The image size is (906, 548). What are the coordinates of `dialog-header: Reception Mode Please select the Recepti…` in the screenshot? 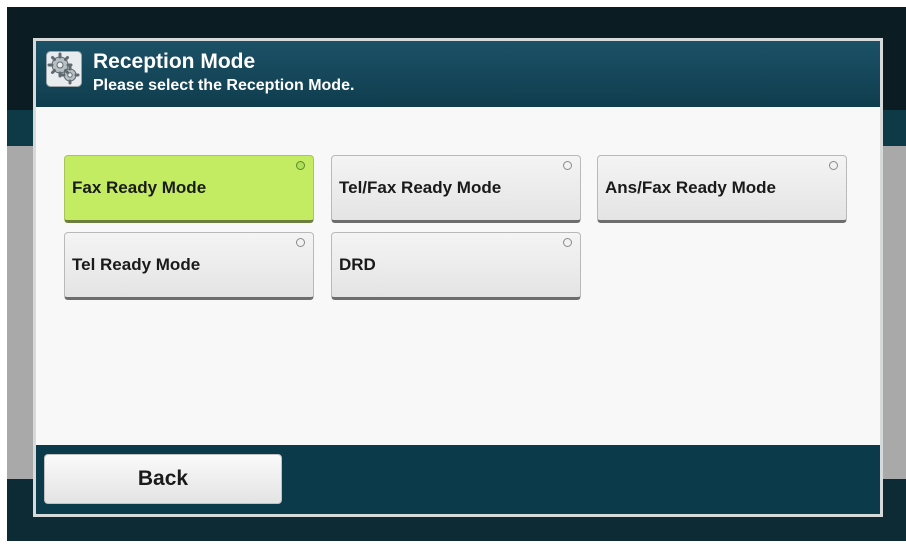 It's located at (458, 74).